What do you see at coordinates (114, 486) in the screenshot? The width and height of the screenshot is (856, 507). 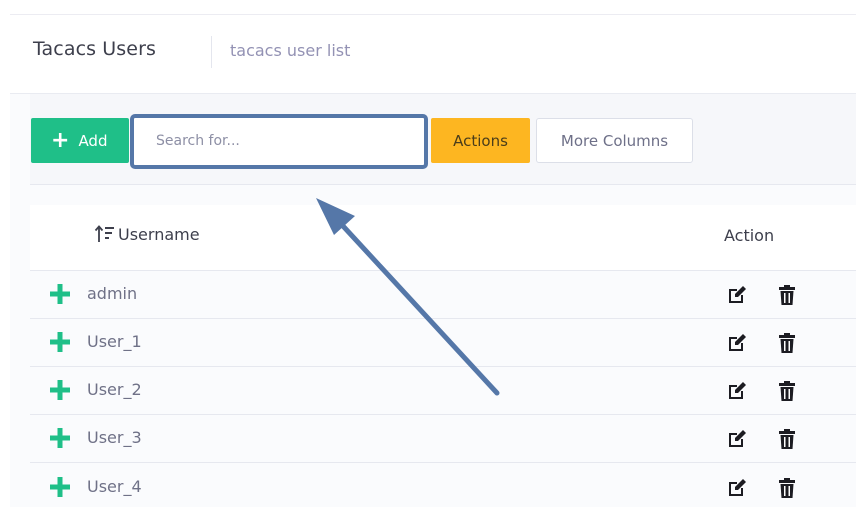 I see `row-username: User_4` at bounding box center [114, 486].